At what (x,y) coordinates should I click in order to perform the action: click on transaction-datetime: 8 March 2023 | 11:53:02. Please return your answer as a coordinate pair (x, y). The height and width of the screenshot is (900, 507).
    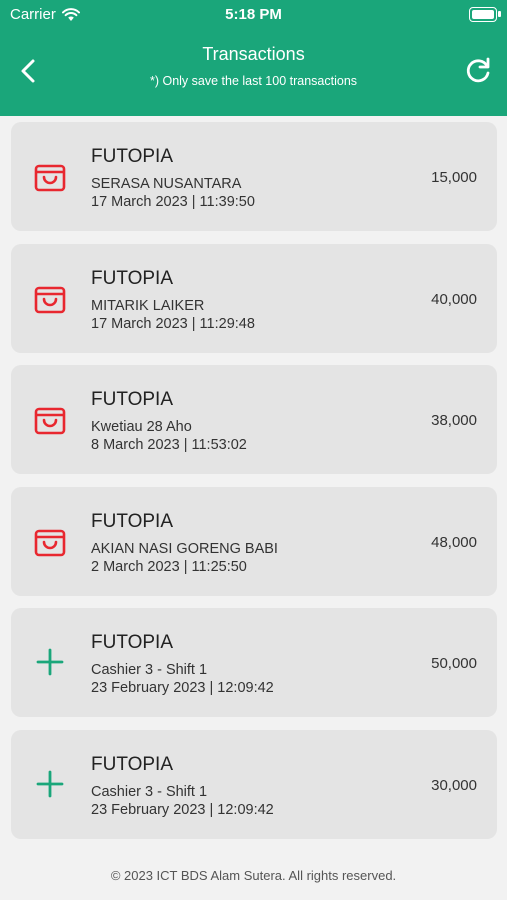
    Looking at the image, I should click on (169, 445).